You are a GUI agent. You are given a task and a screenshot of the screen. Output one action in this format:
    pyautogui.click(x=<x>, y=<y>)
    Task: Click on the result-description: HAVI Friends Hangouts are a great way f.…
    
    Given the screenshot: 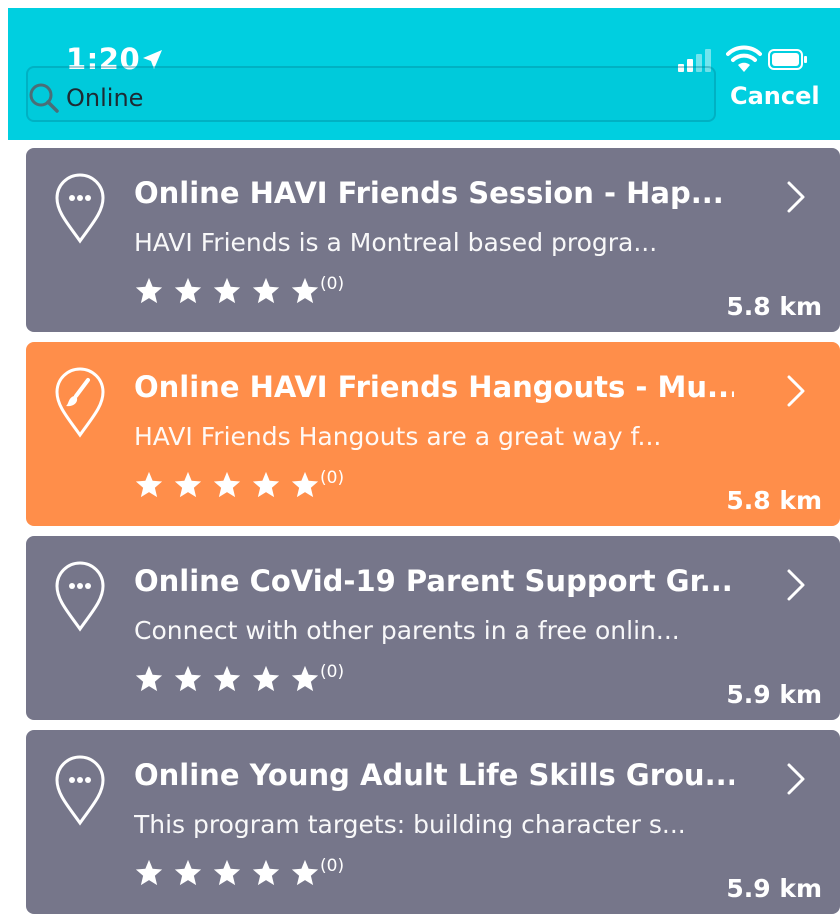 What is the action you would take?
    pyautogui.click(x=398, y=436)
    